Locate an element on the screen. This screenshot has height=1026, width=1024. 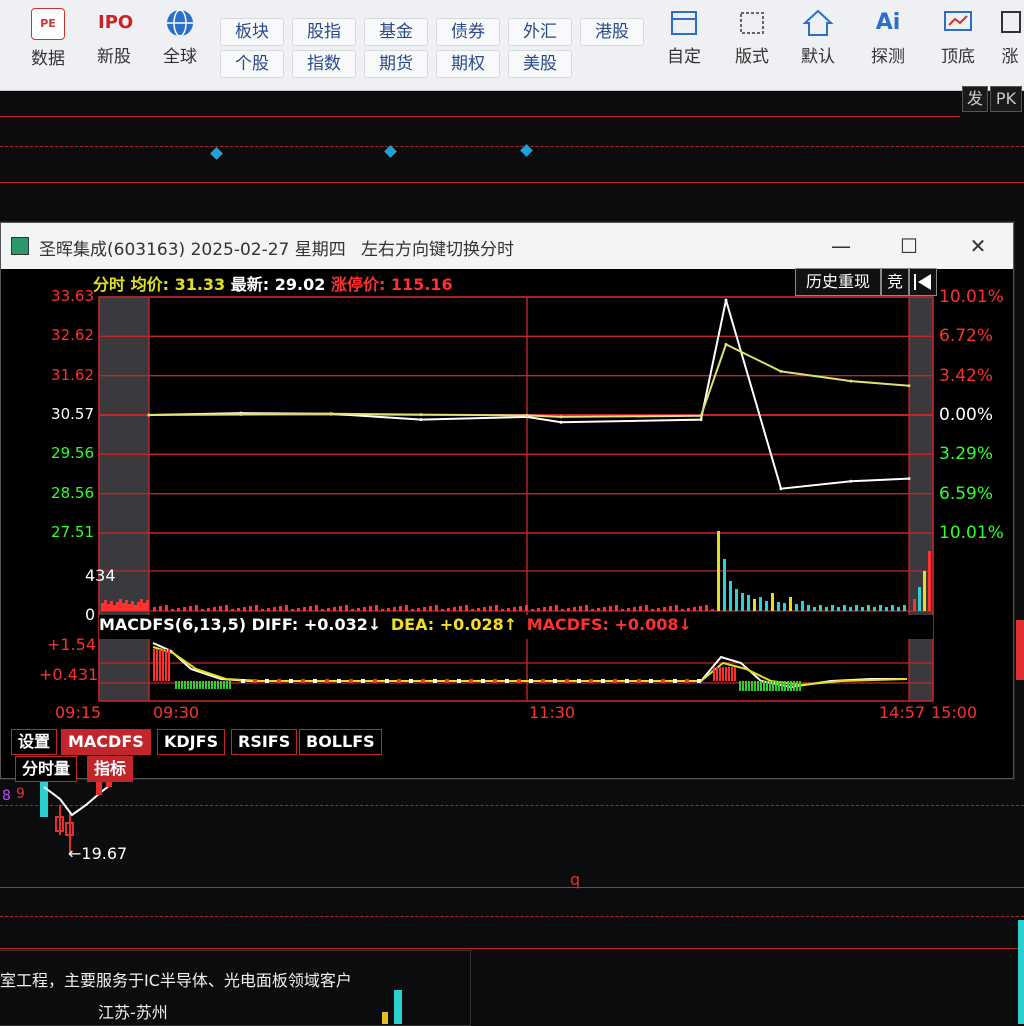
price-line is located at coordinates (529, 394).